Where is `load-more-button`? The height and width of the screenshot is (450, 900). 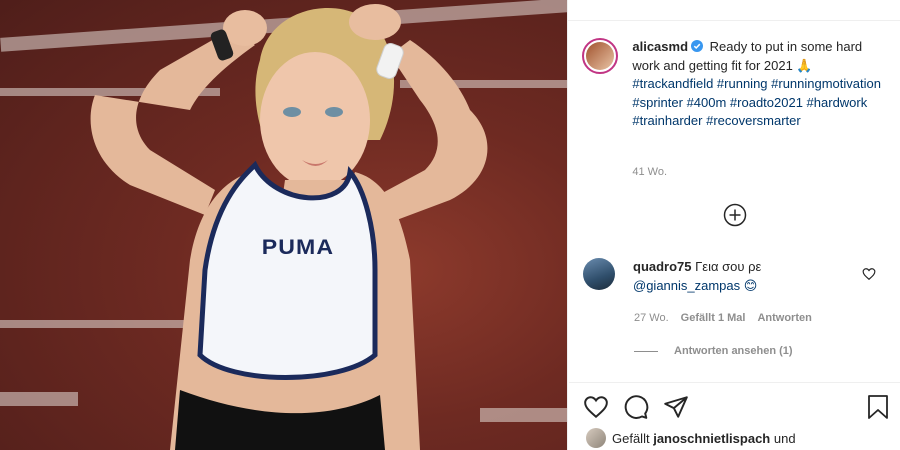 load-more-button is located at coordinates (735, 215).